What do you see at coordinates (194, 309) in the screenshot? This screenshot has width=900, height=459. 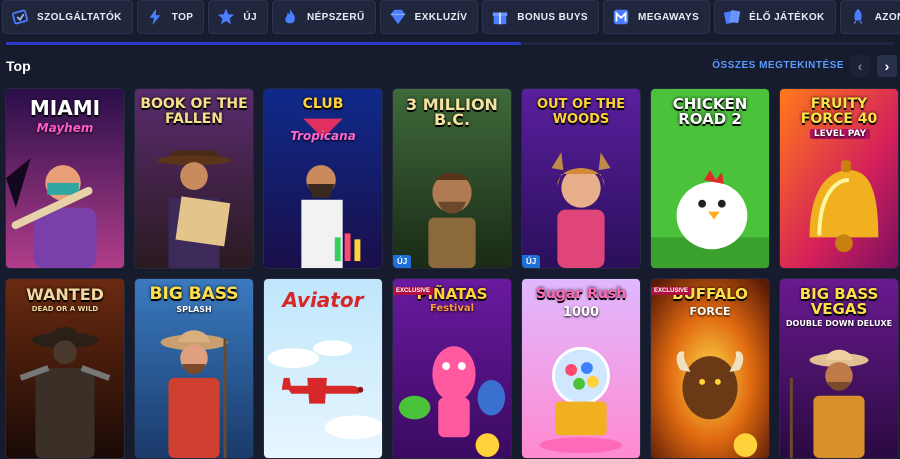 I see `game-subtitle: SPLASH` at bounding box center [194, 309].